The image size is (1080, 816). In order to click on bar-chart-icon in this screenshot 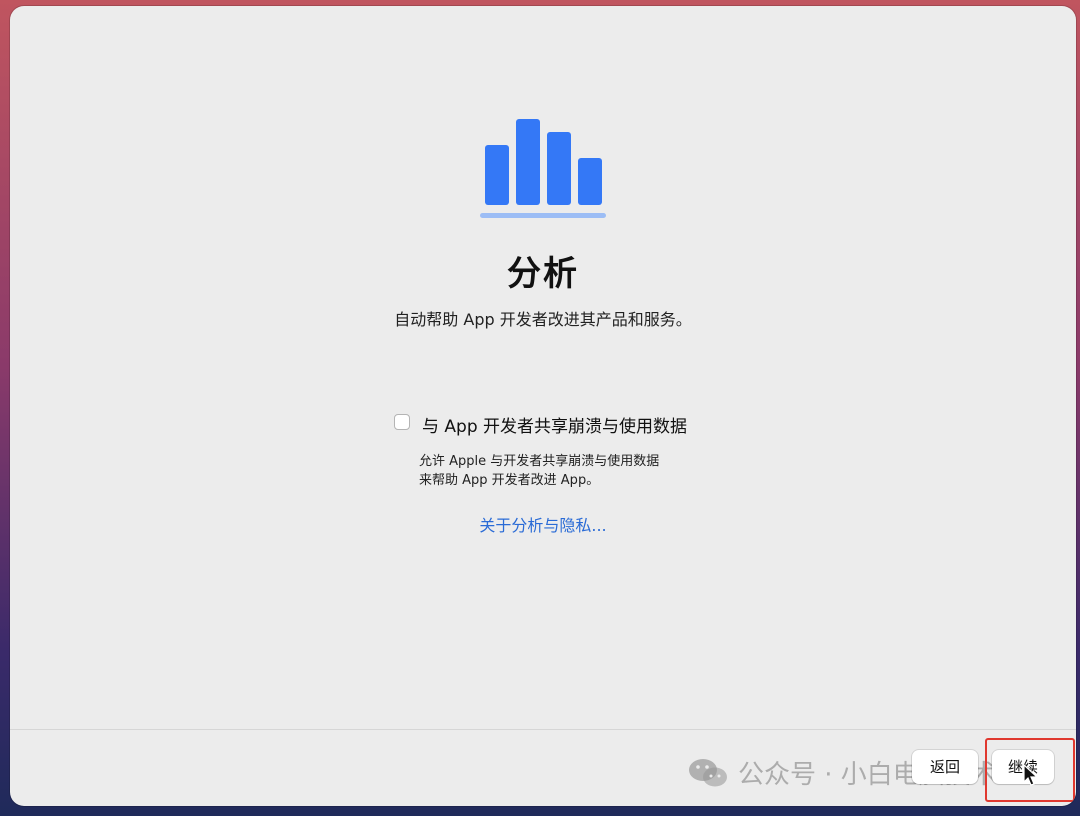, I will do `click(543, 168)`.